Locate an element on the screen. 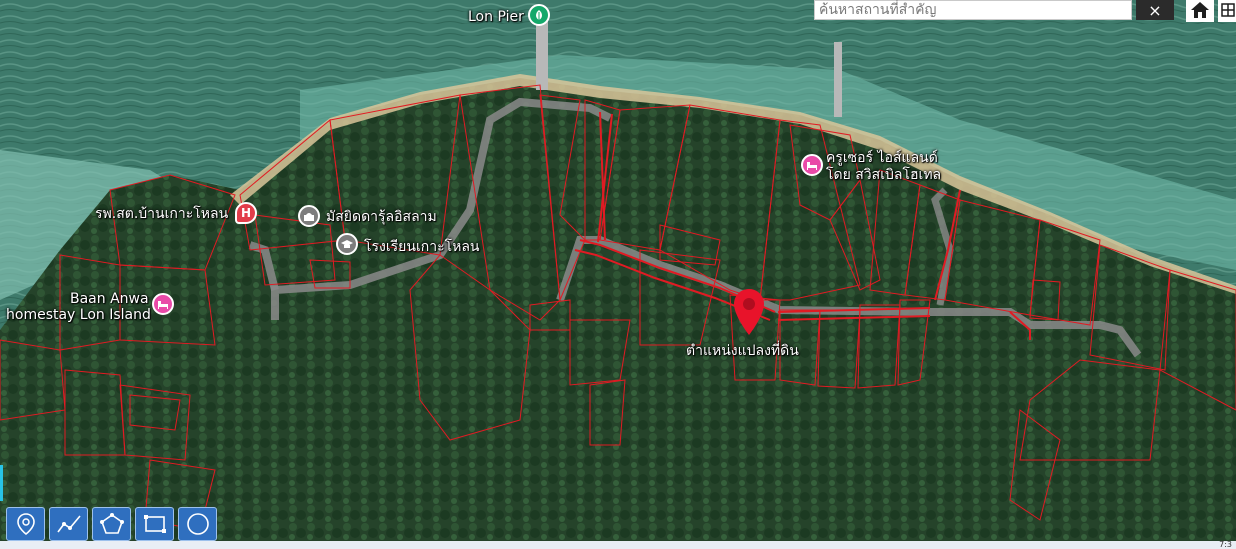  resort-label-line1: ครูเซอร์ ไอส์แลนด์ is located at coordinates (882, 158).